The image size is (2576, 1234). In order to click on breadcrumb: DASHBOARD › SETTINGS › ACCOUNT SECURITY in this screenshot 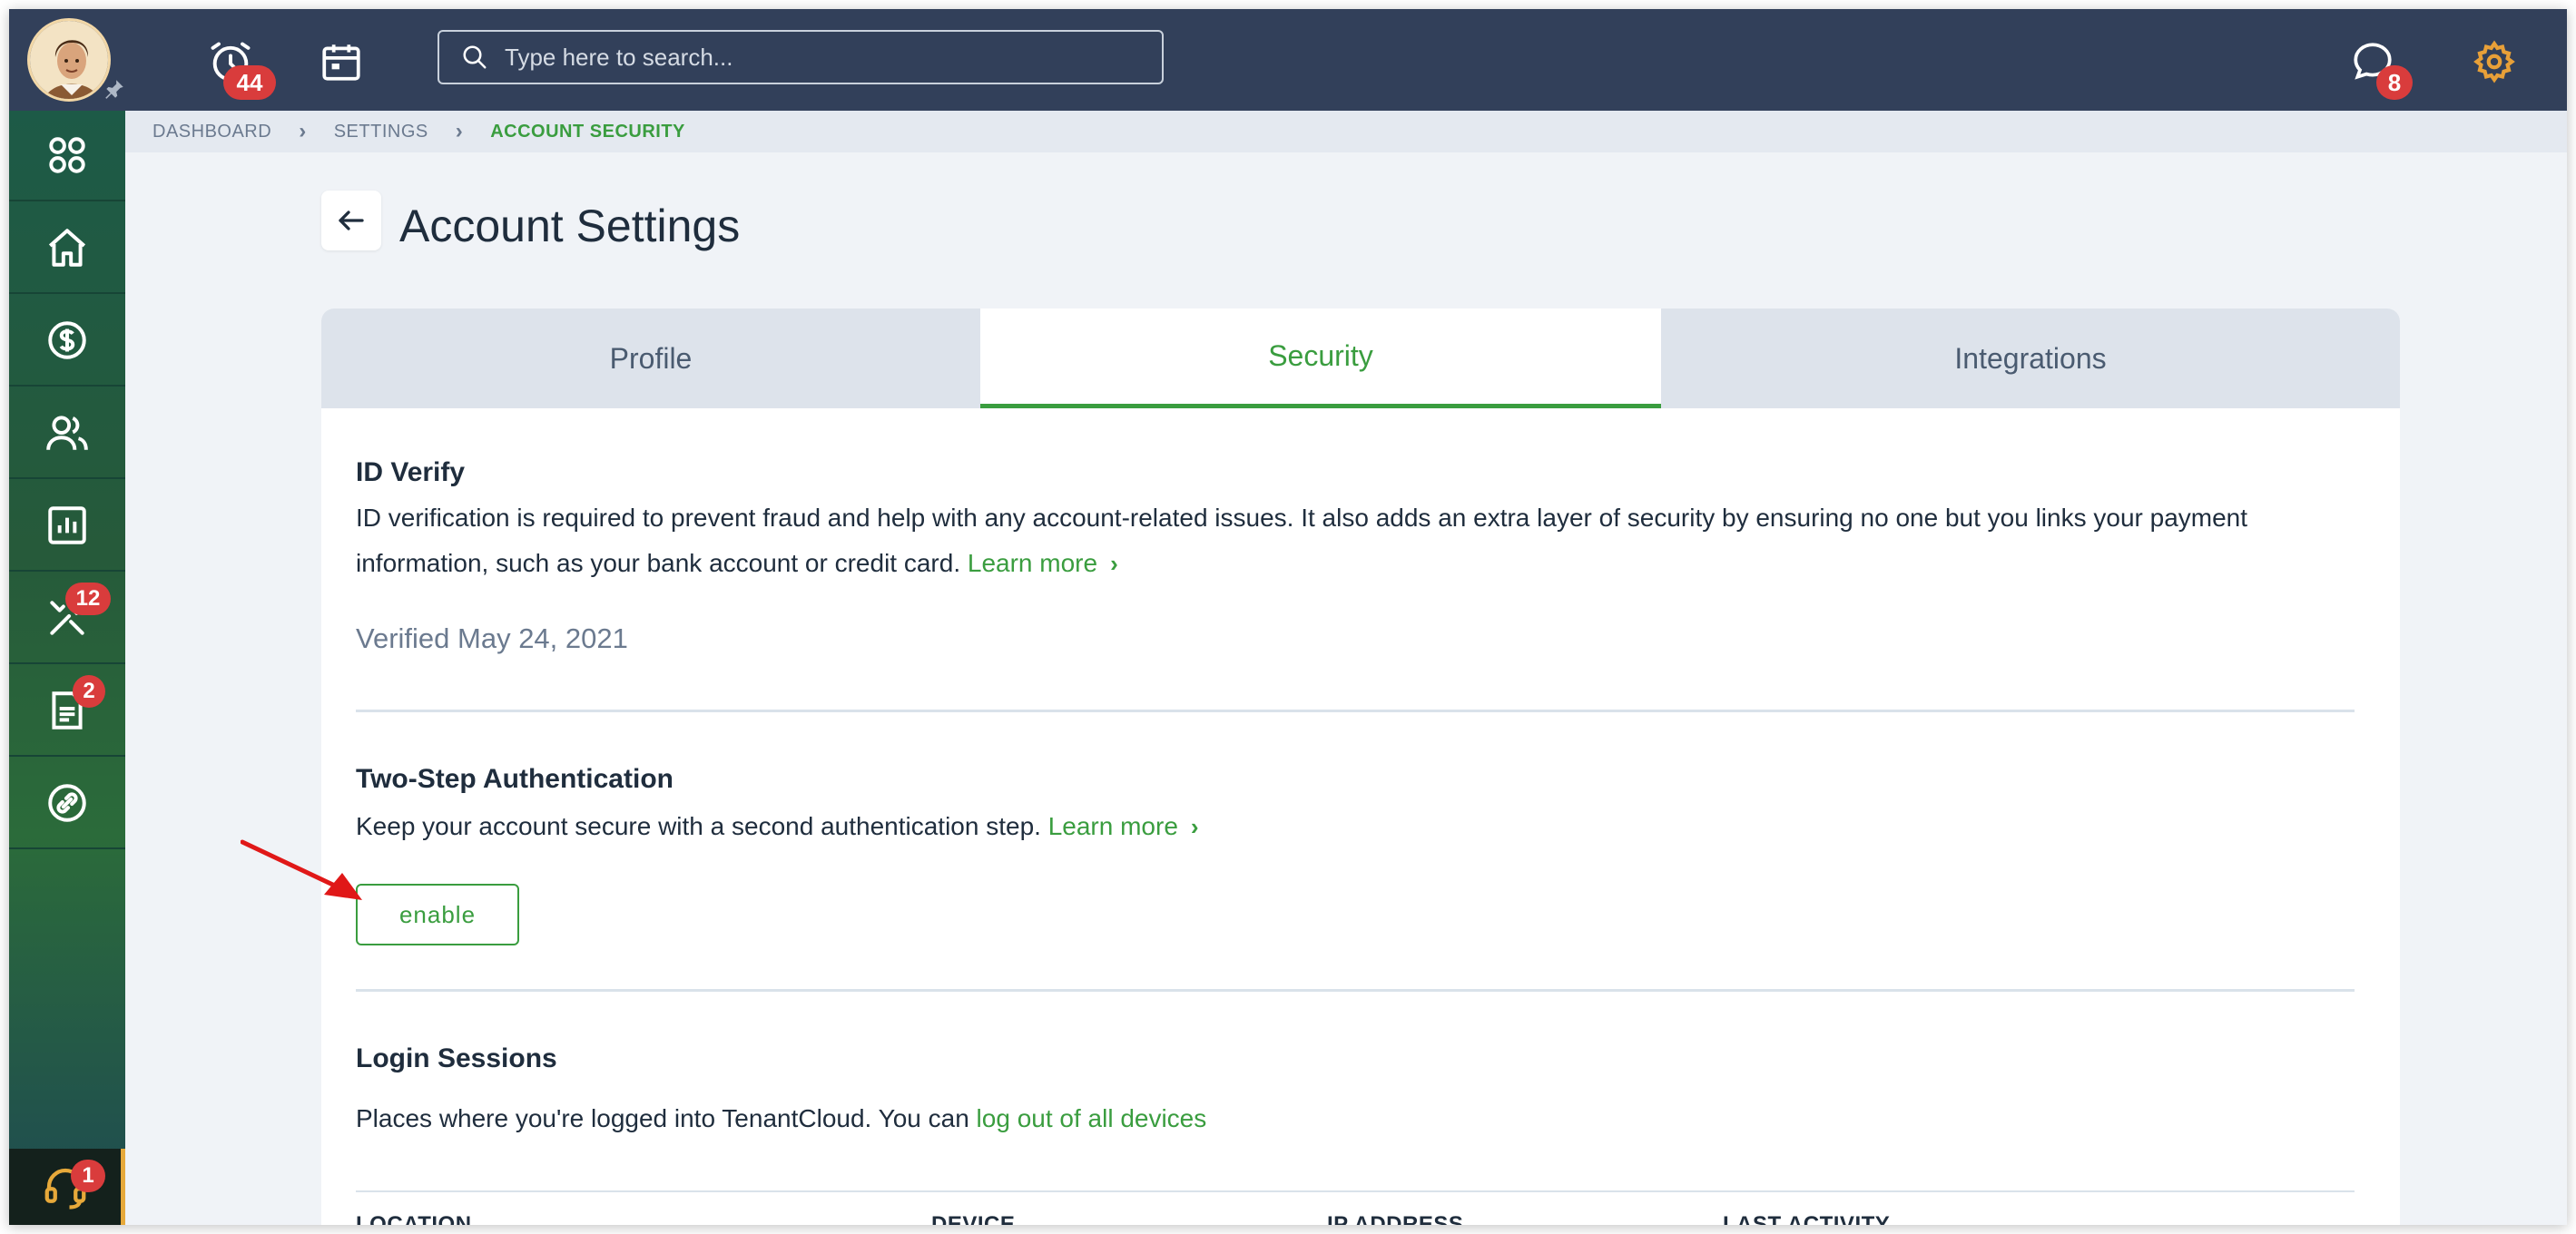, I will do `click(1346, 132)`.